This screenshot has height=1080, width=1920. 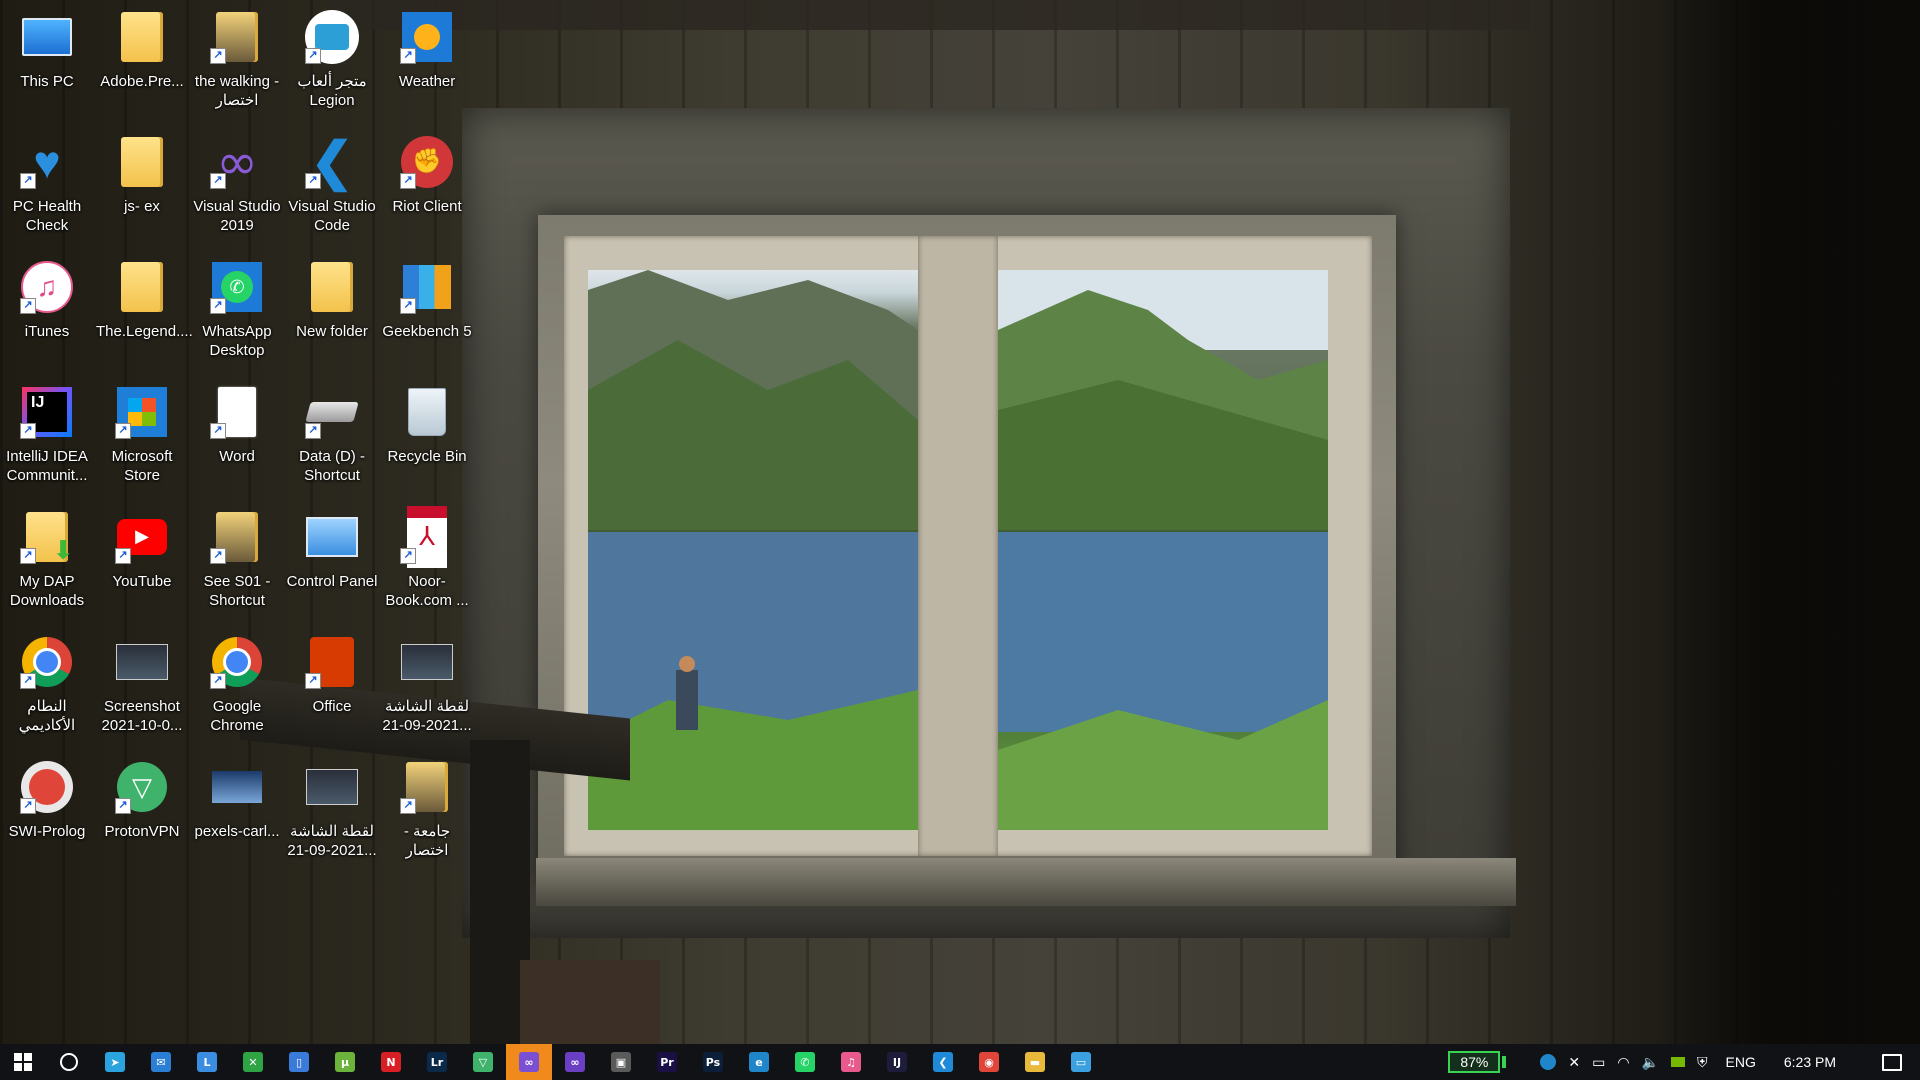 I want to click on taskbar-telegram-button: ➤, so click(x=115, y=1062).